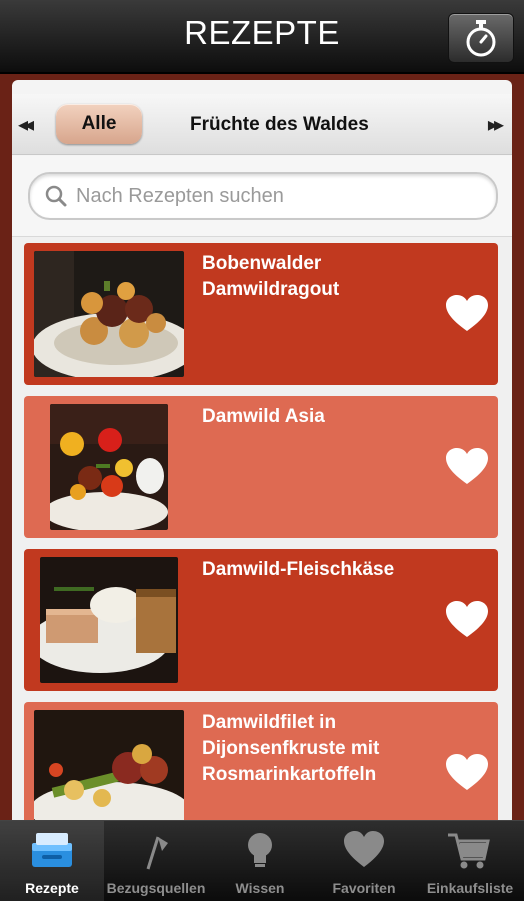  What do you see at coordinates (26, 124) in the screenshot?
I see `double-left-arrow-icon: ◂◂` at bounding box center [26, 124].